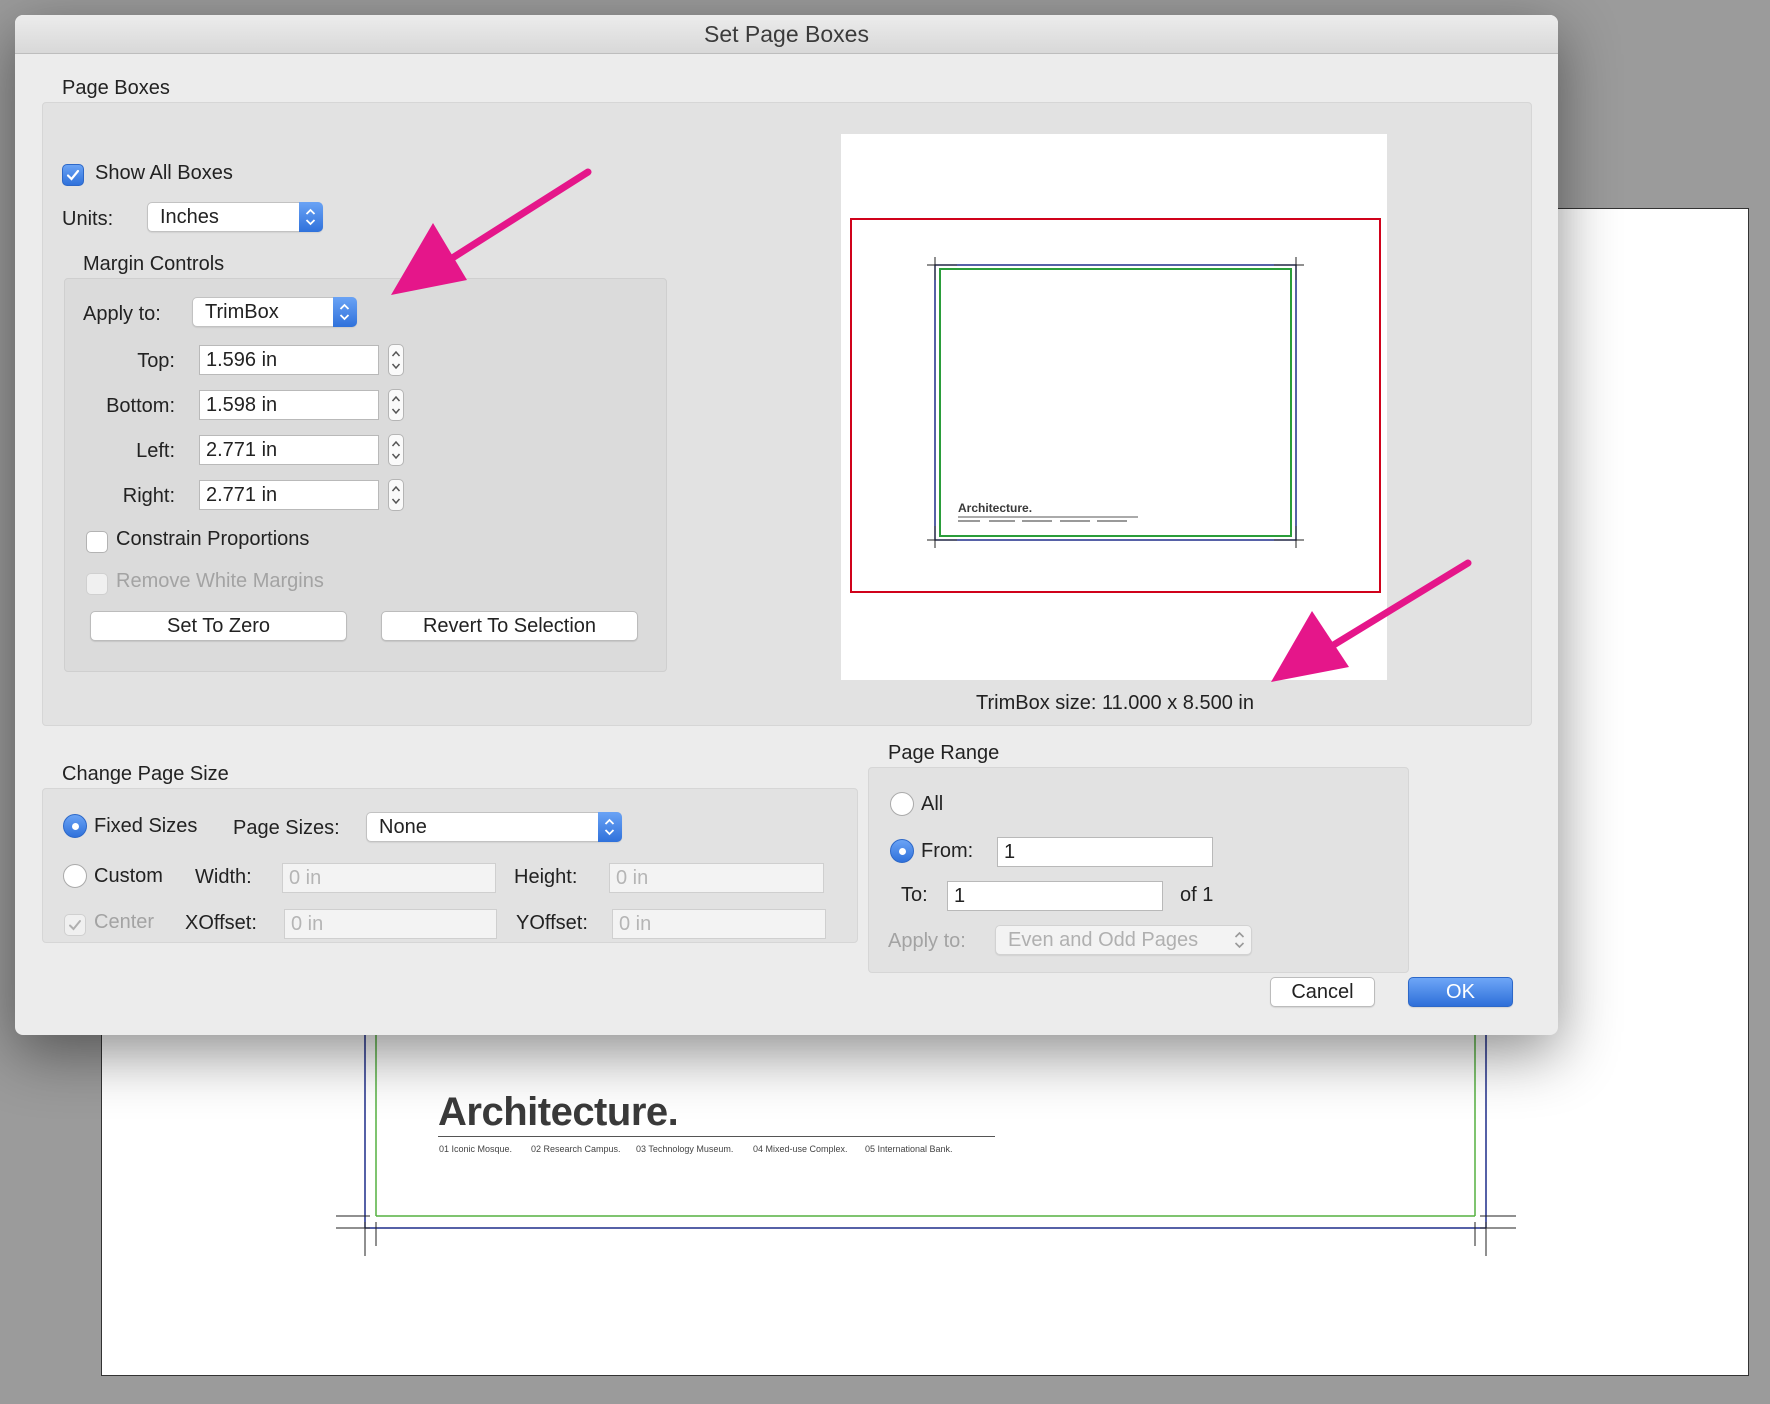 This screenshot has width=1770, height=1404. Describe the element at coordinates (1197, 895) in the screenshot. I see `page-count-label: of 1` at that location.